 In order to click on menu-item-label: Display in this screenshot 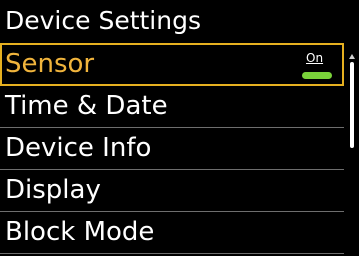, I will do `click(53, 190)`.